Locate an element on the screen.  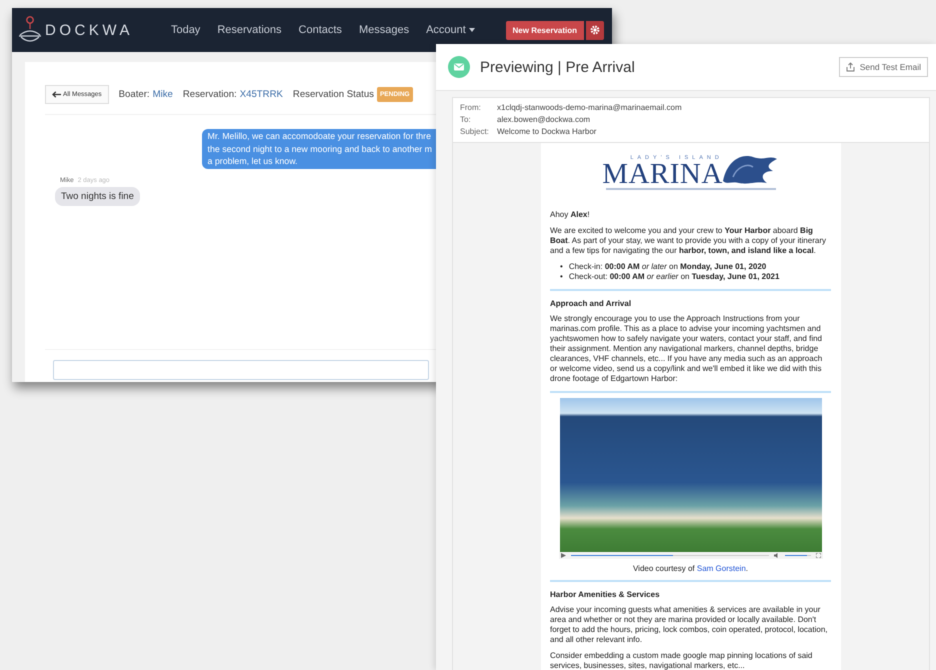
settings-button is located at coordinates (595, 30).